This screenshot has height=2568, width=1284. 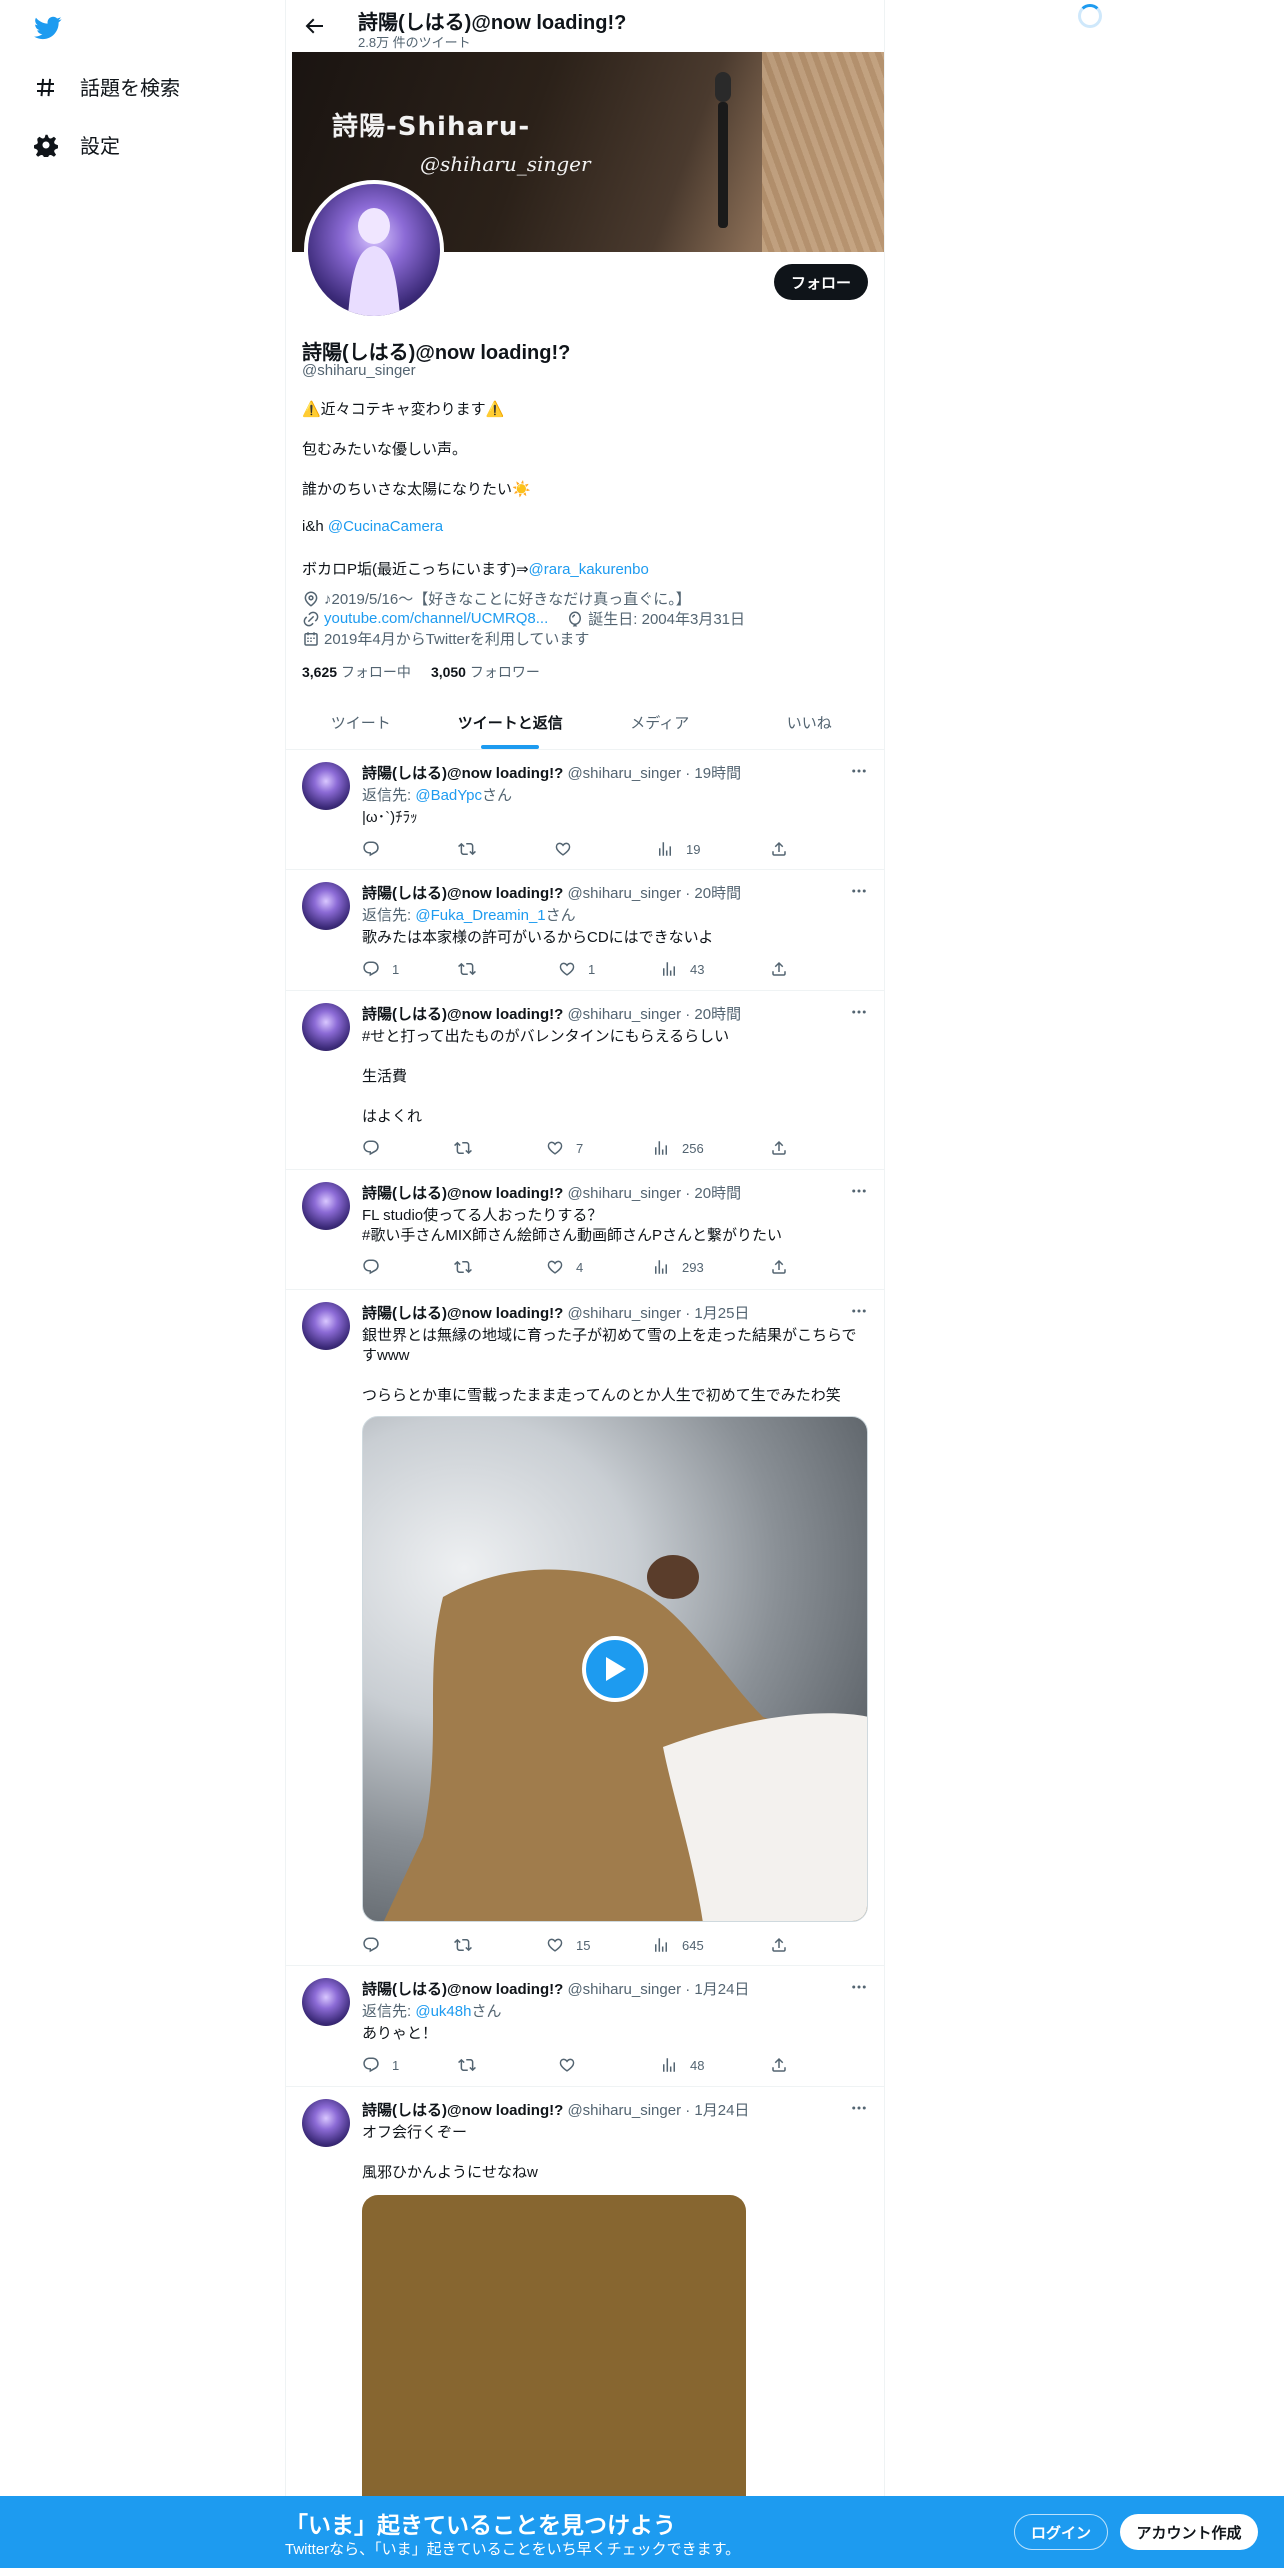 I want to click on reply-icon, so click(x=371, y=1148).